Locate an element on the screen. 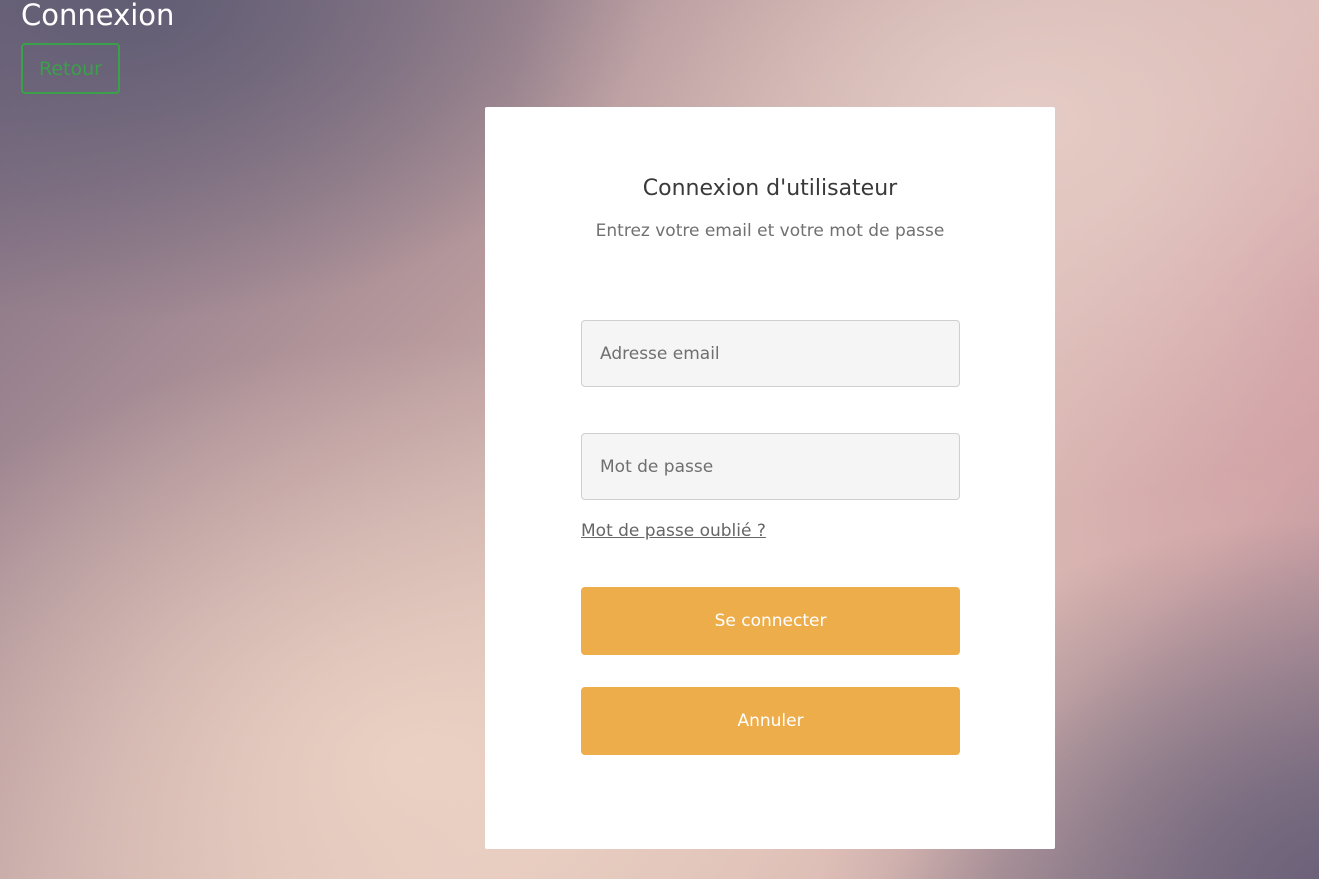 The height and width of the screenshot is (879, 1319). login-card-subtitle: Entrez votre email et votre mot de passe is located at coordinates (770, 231).